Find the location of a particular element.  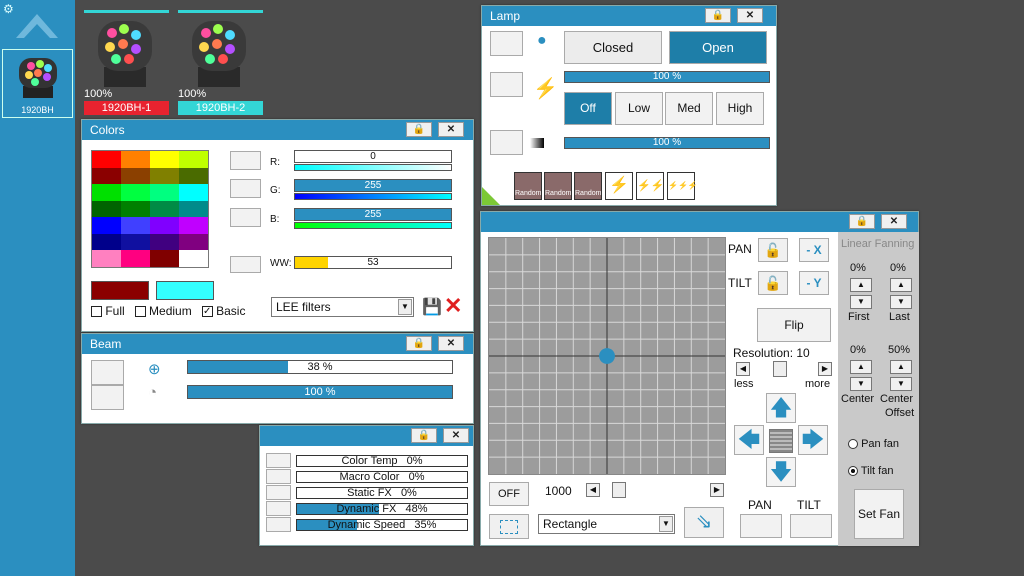

center-increase-arrow: ▲ is located at coordinates (861, 367).